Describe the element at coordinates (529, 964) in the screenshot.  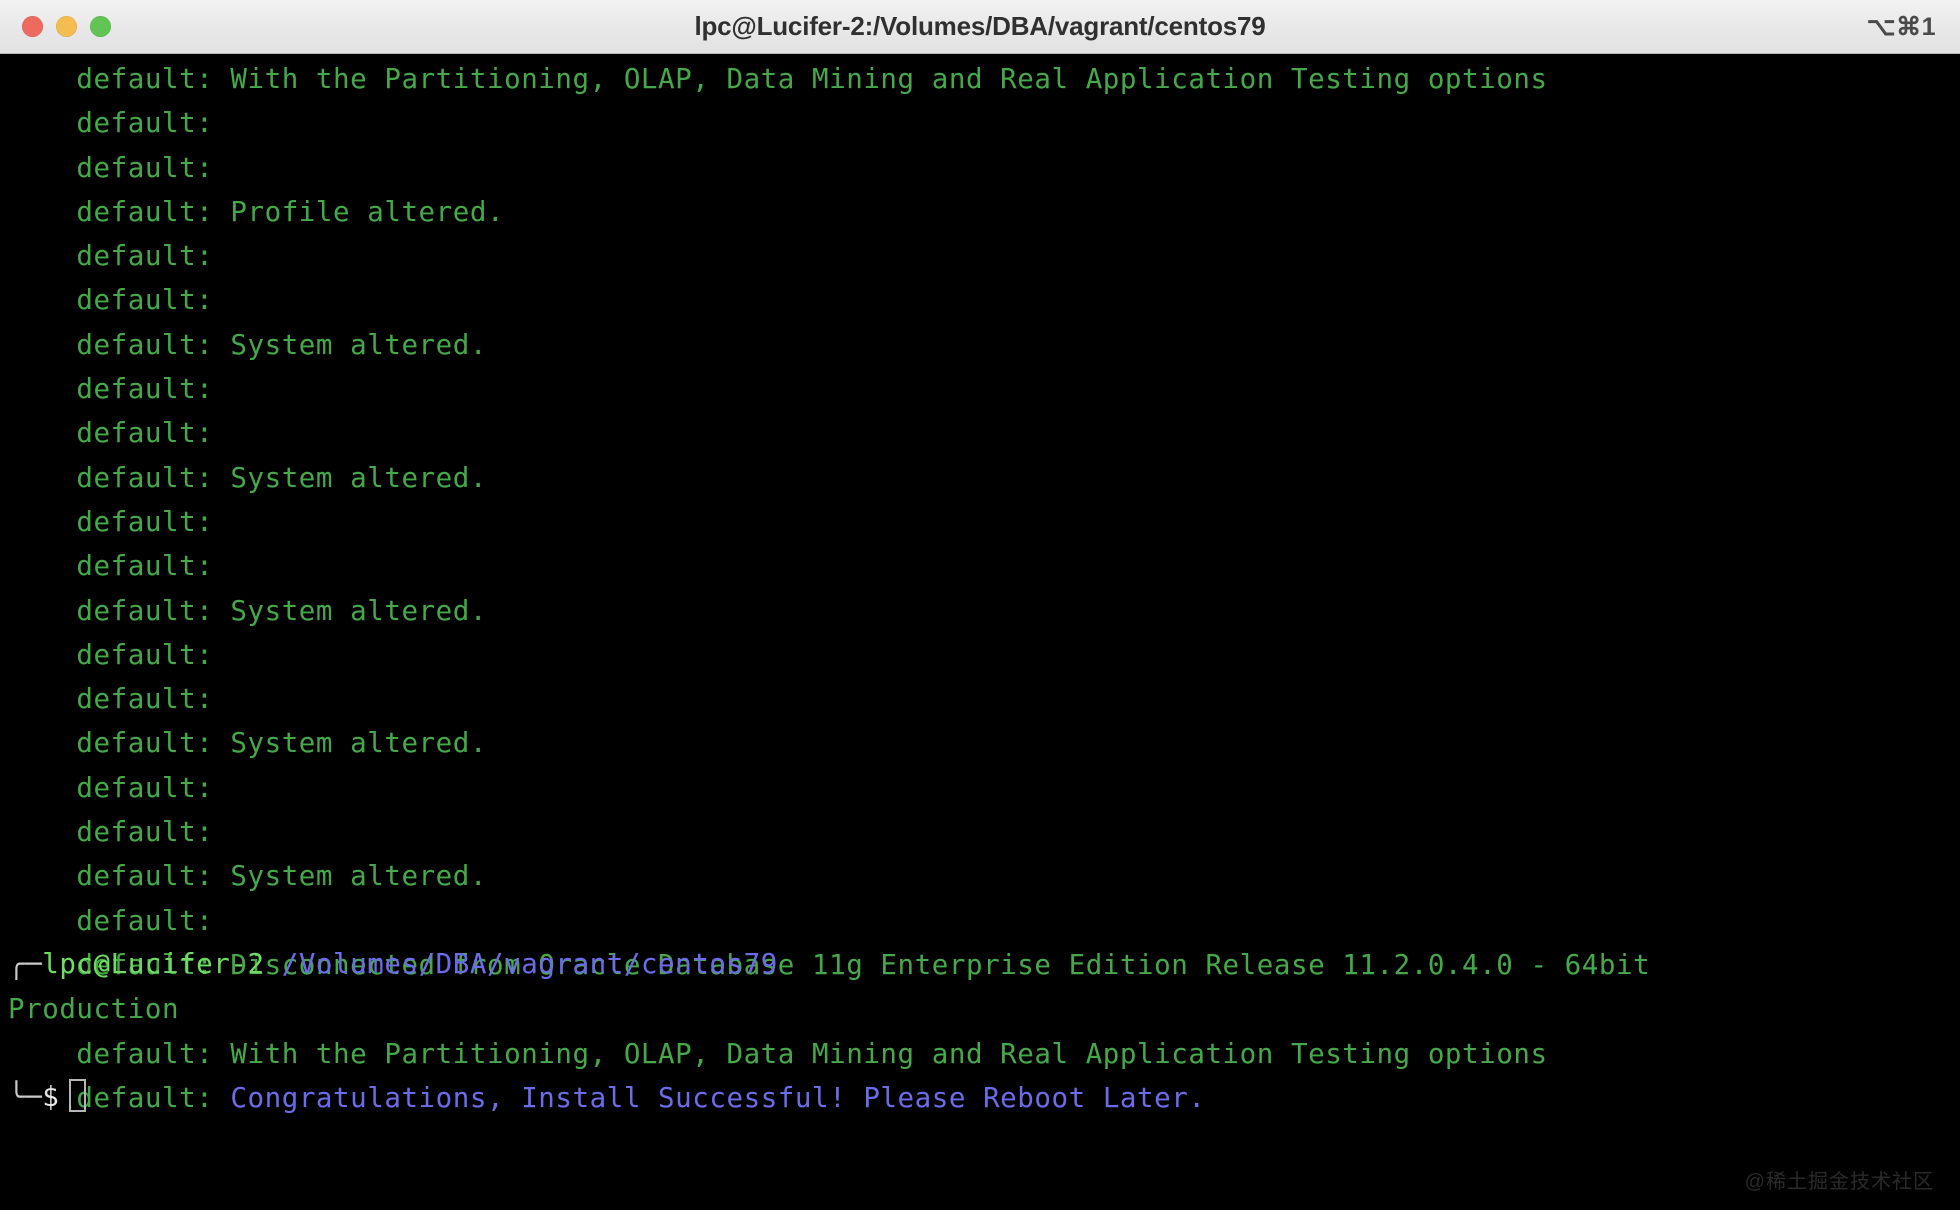
I see `prompt-path: /Volumes/DBA/vagrant/centos79` at that location.